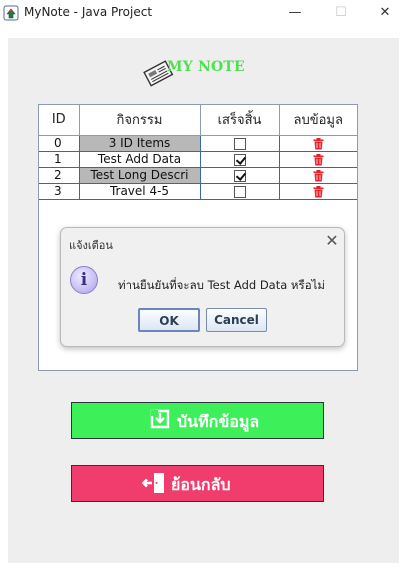 The width and height of the screenshot is (405, 571). Describe the element at coordinates (341, 13) in the screenshot. I see `maximize-button: ☐` at that location.